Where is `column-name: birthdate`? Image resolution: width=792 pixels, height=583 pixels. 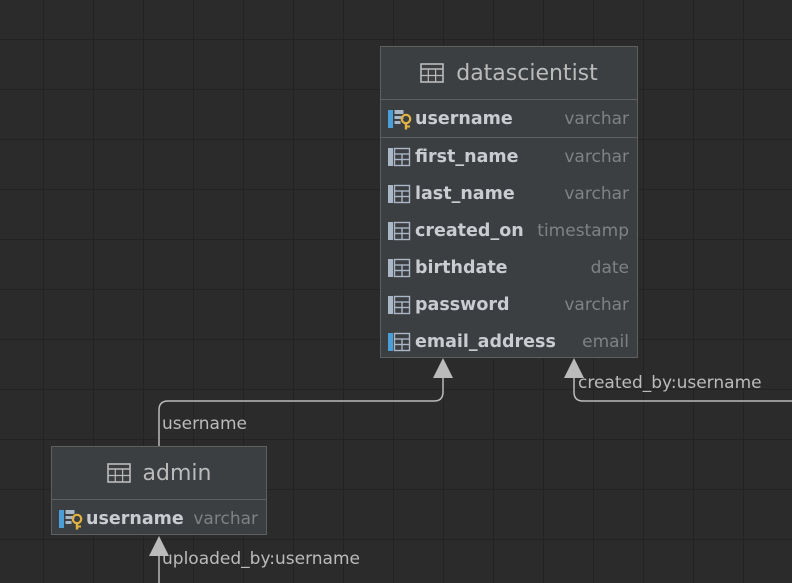
column-name: birthdate is located at coordinates (461, 267).